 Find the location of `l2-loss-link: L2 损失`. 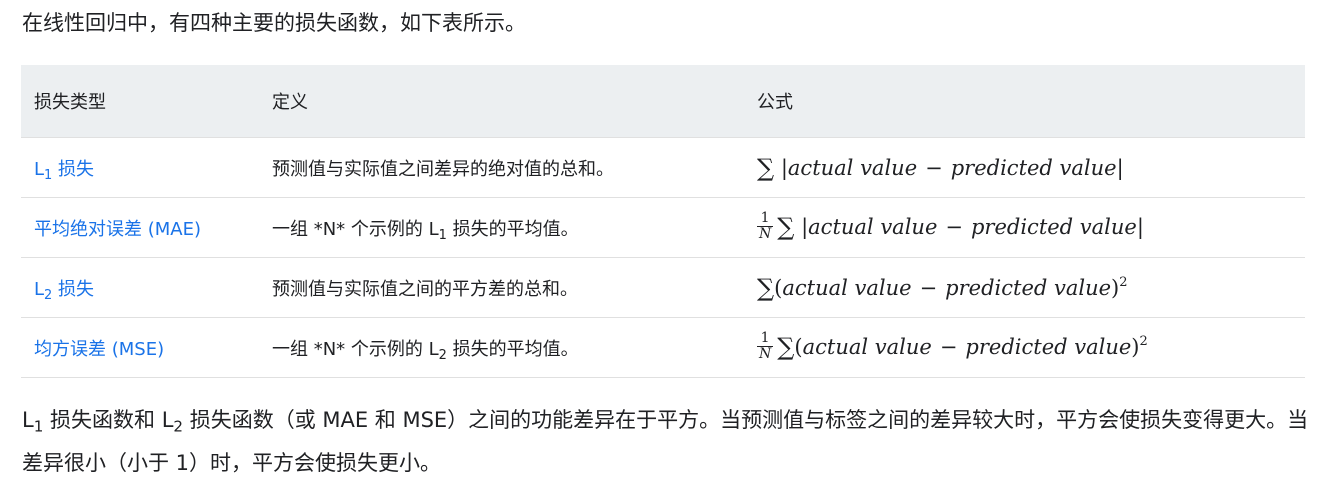

l2-loss-link: L2 损失 is located at coordinates (64, 290).